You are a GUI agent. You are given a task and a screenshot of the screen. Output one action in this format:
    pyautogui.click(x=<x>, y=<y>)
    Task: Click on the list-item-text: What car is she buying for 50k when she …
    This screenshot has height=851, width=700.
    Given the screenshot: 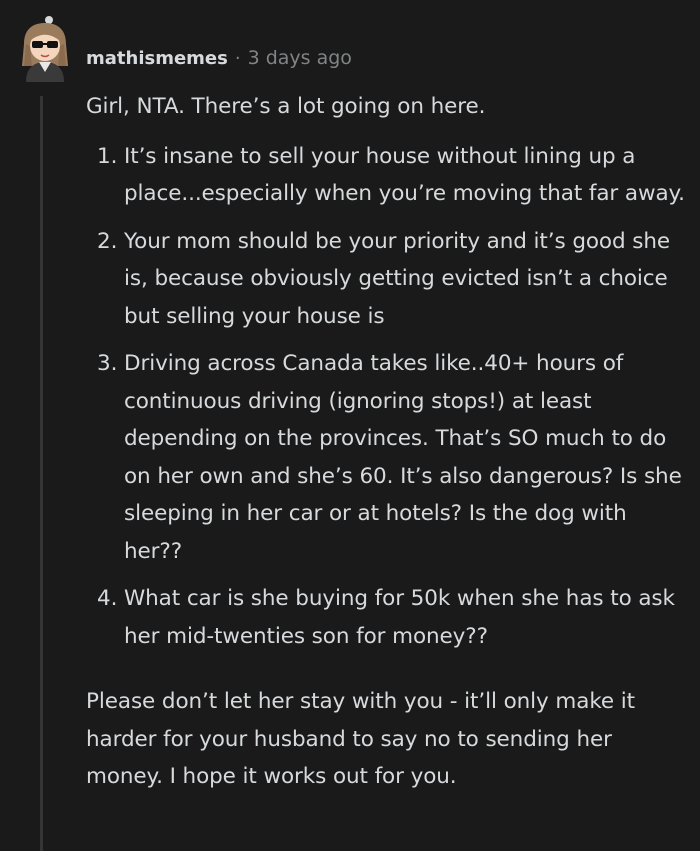 What is the action you would take?
    pyautogui.click(x=399, y=617)
    